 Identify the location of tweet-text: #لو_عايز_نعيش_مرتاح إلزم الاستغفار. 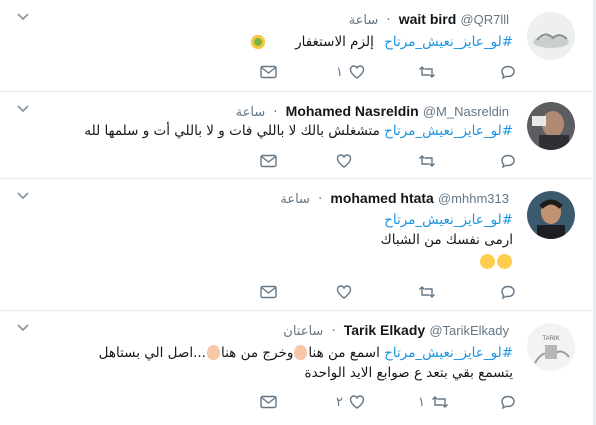
(381, 42).